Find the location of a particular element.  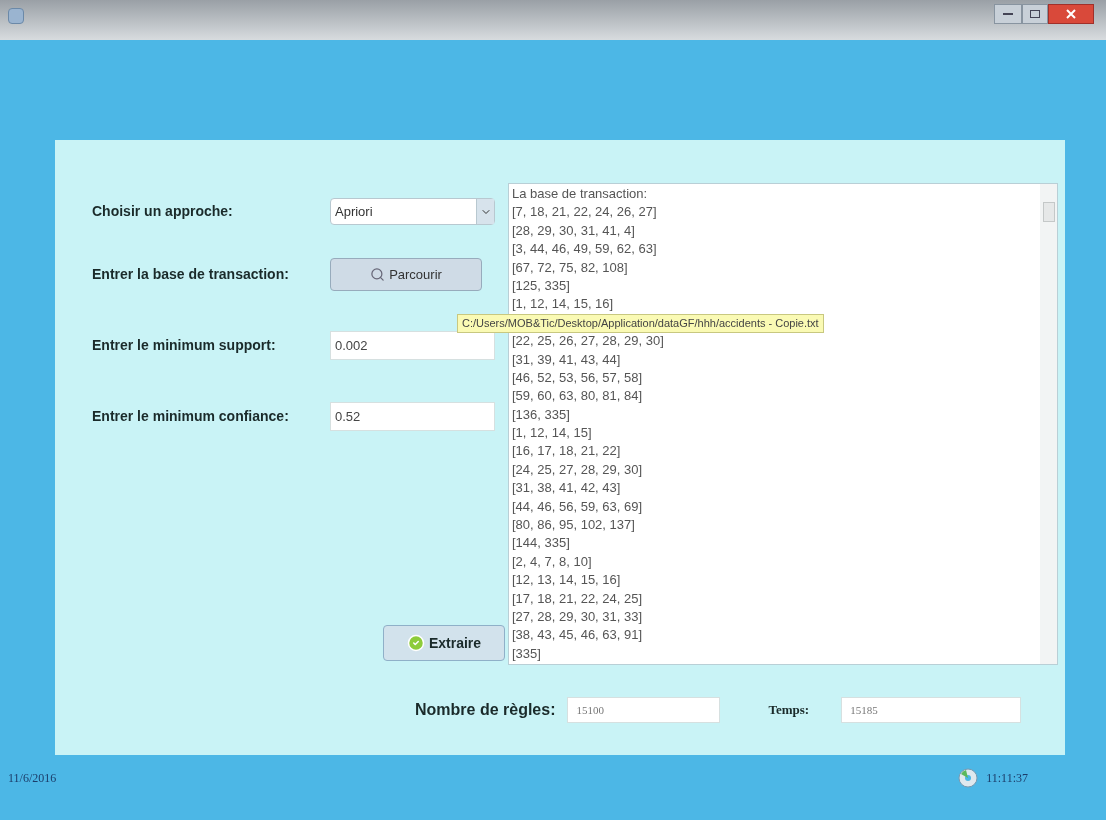

transaction-line: [22, 25, 26, 27, 28, 29, 30] is located at coordinates (588, 341).